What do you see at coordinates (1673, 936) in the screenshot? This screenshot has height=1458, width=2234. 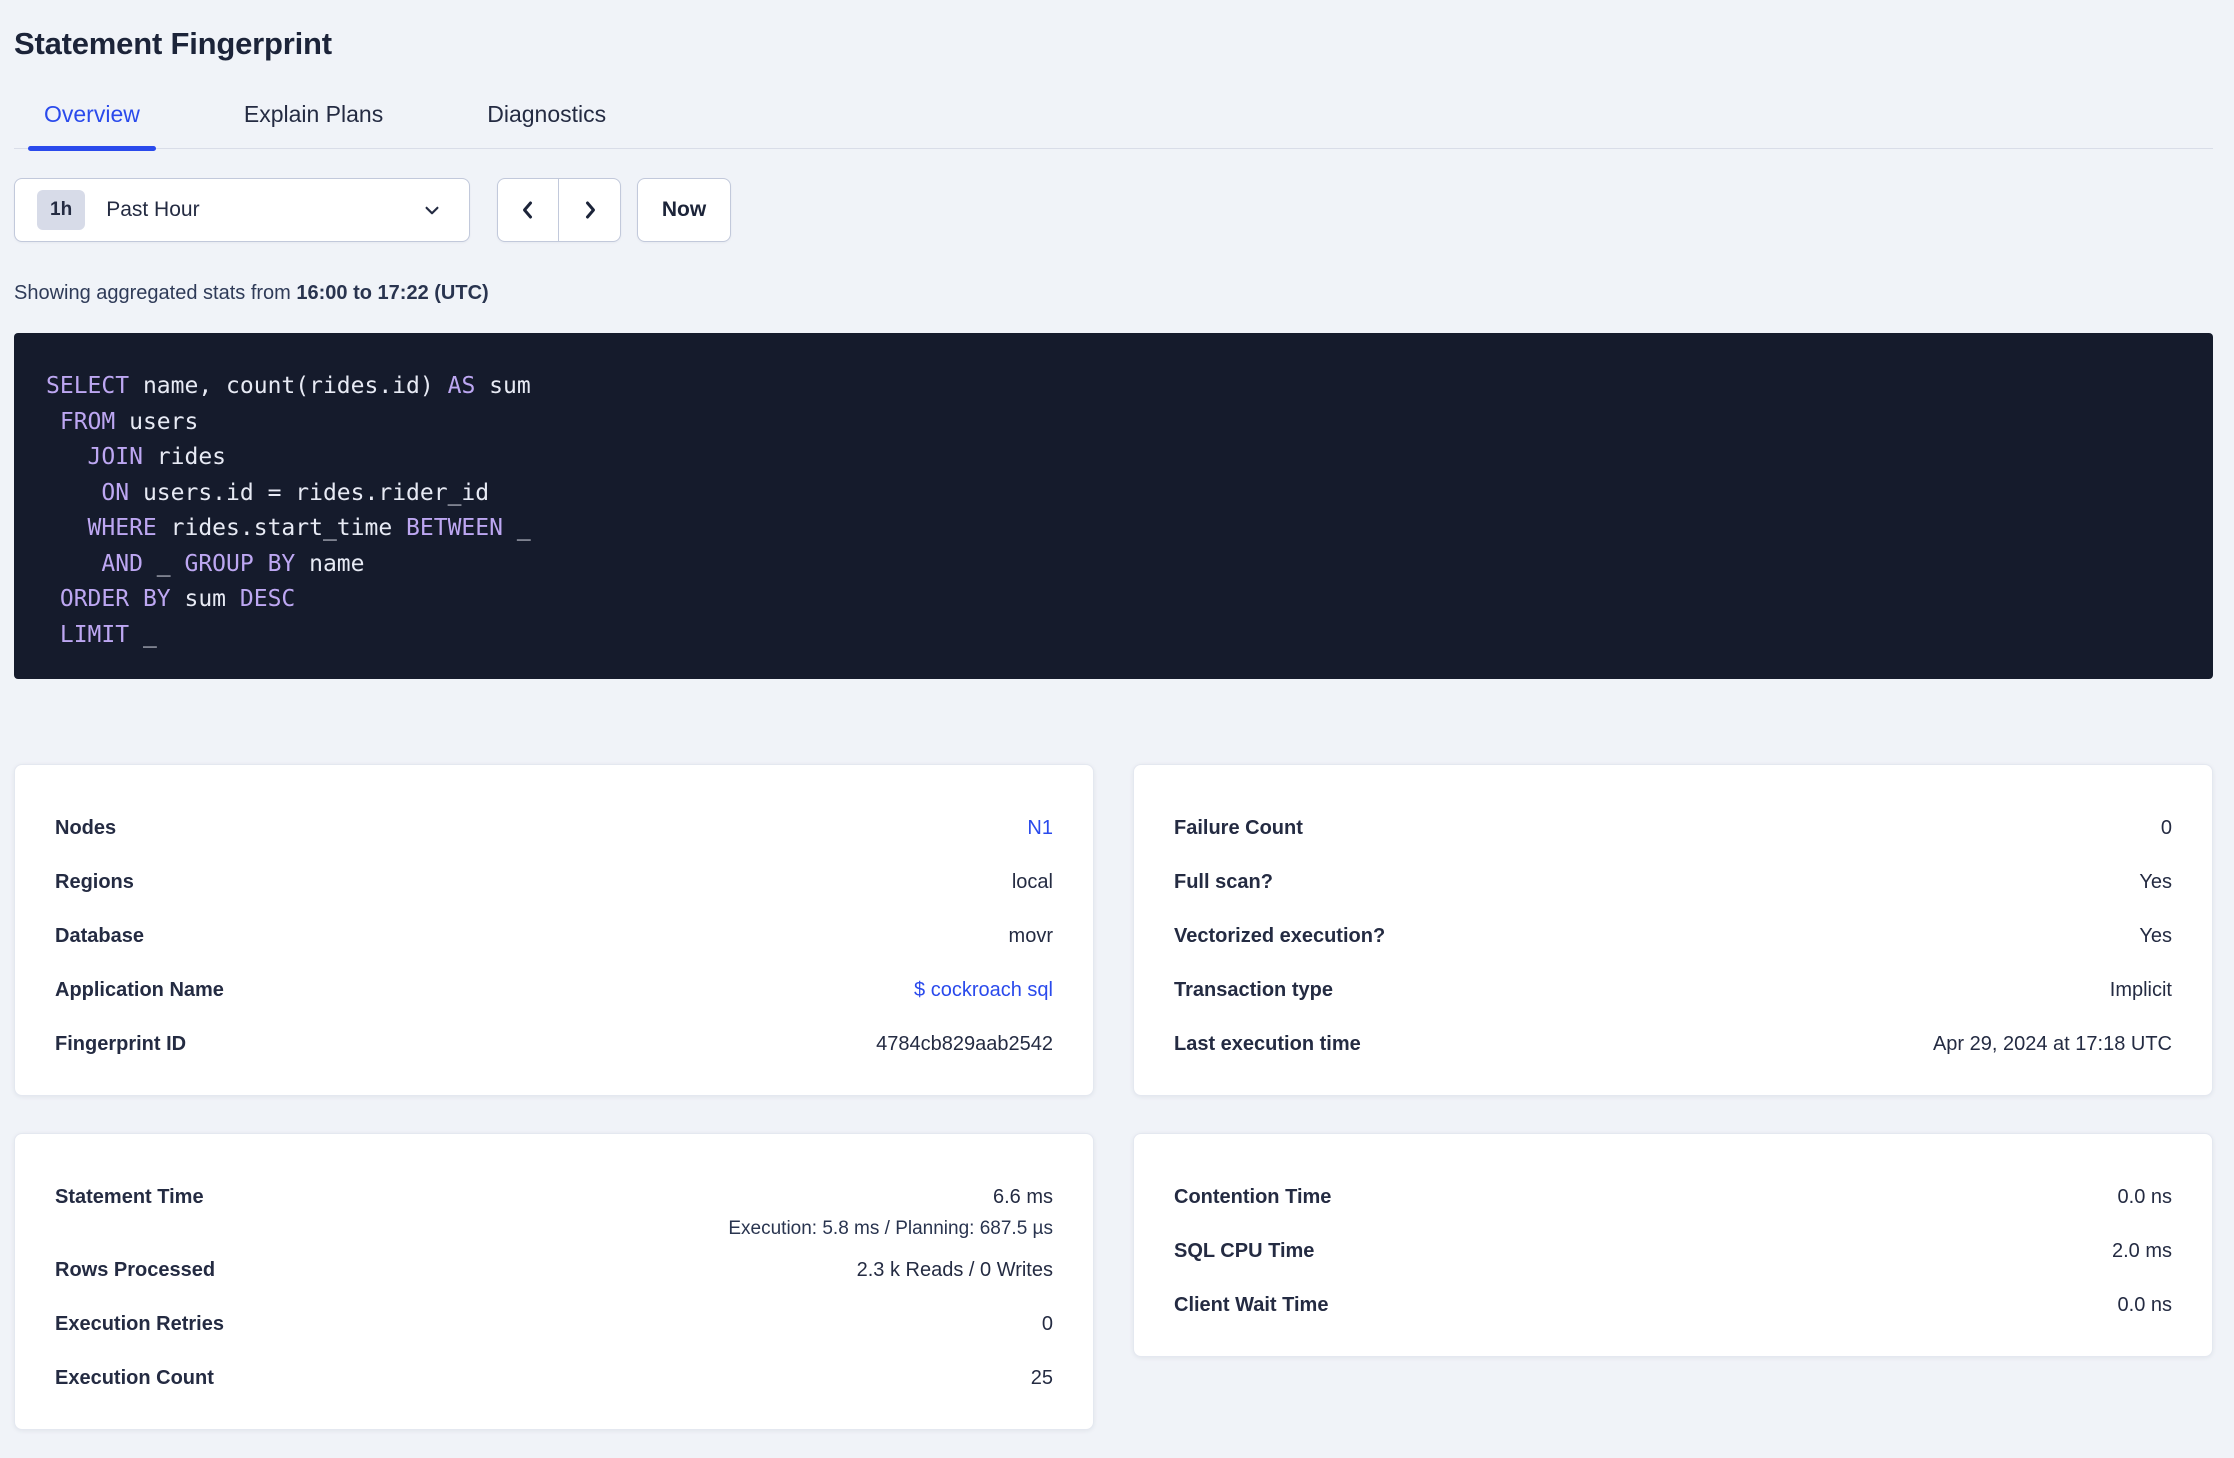 I see `stat-row-vectorized-execution: Vectorized execution? Yes` at bounding box center [1673, 936].